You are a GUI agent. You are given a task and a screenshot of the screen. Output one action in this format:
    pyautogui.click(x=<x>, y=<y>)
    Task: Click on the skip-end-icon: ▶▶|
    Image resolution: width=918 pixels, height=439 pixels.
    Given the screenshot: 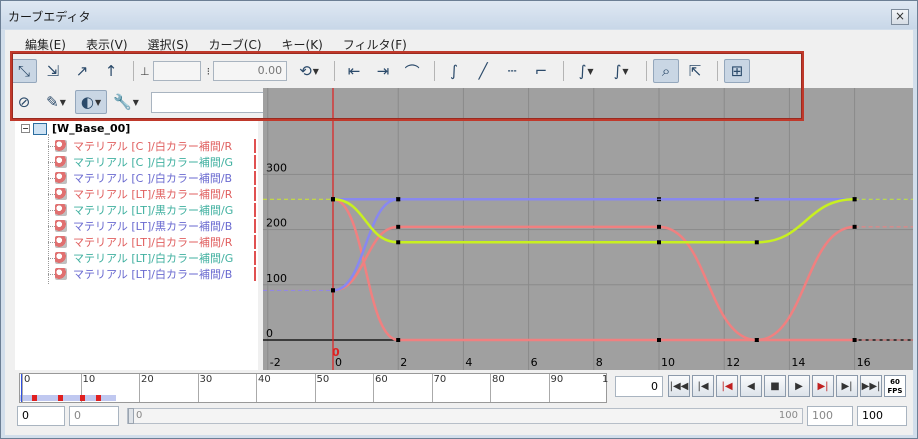 What is the action you would take?
    pyautogui.click(x=871, y=386)
    